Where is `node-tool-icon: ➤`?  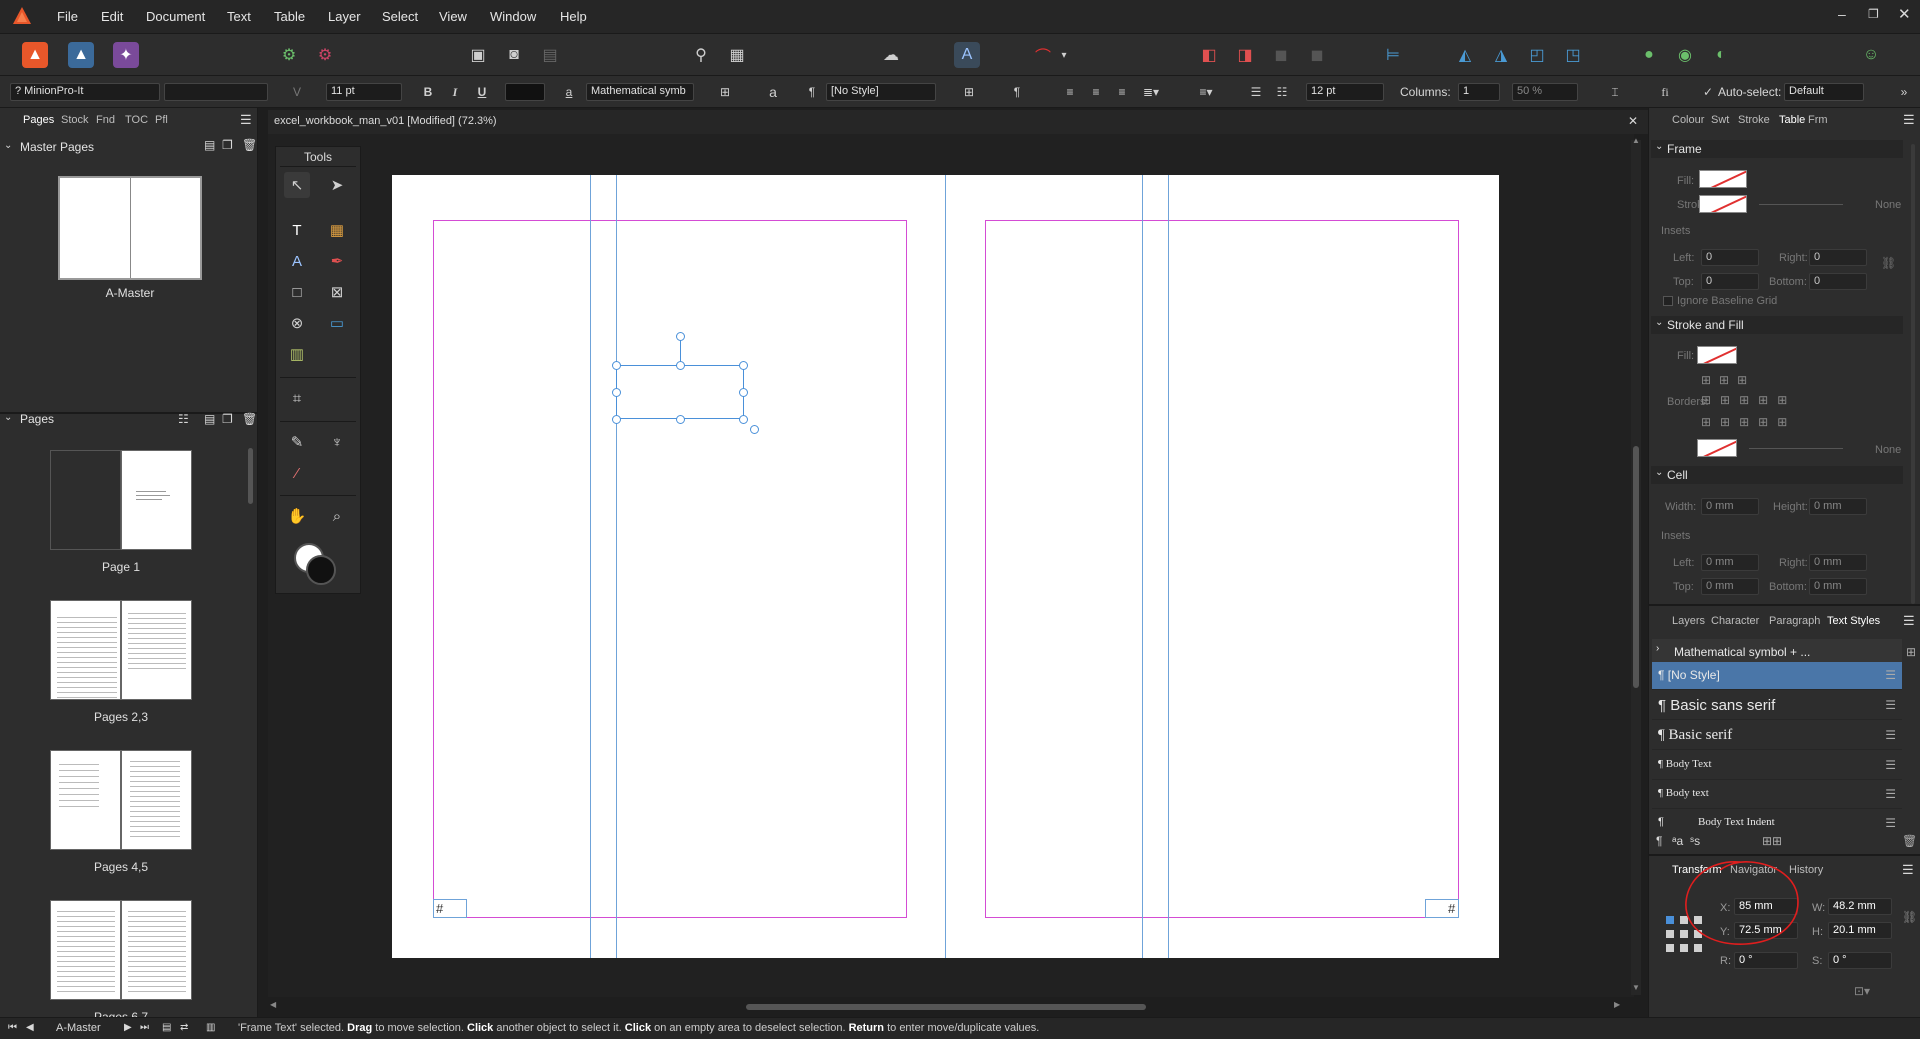
node-tool-icon: ➤ is located at coordinates (337, 185).